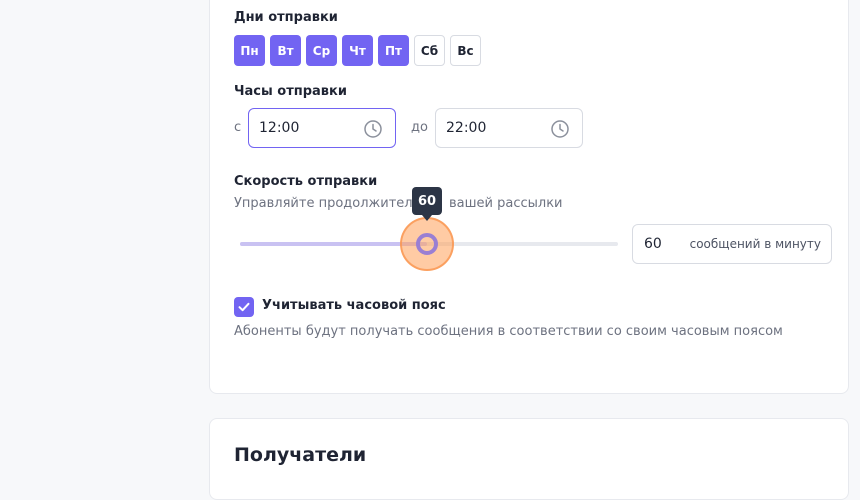  I want to click on send-speed-description-tail: вашей рассылки, so click(506, 203).